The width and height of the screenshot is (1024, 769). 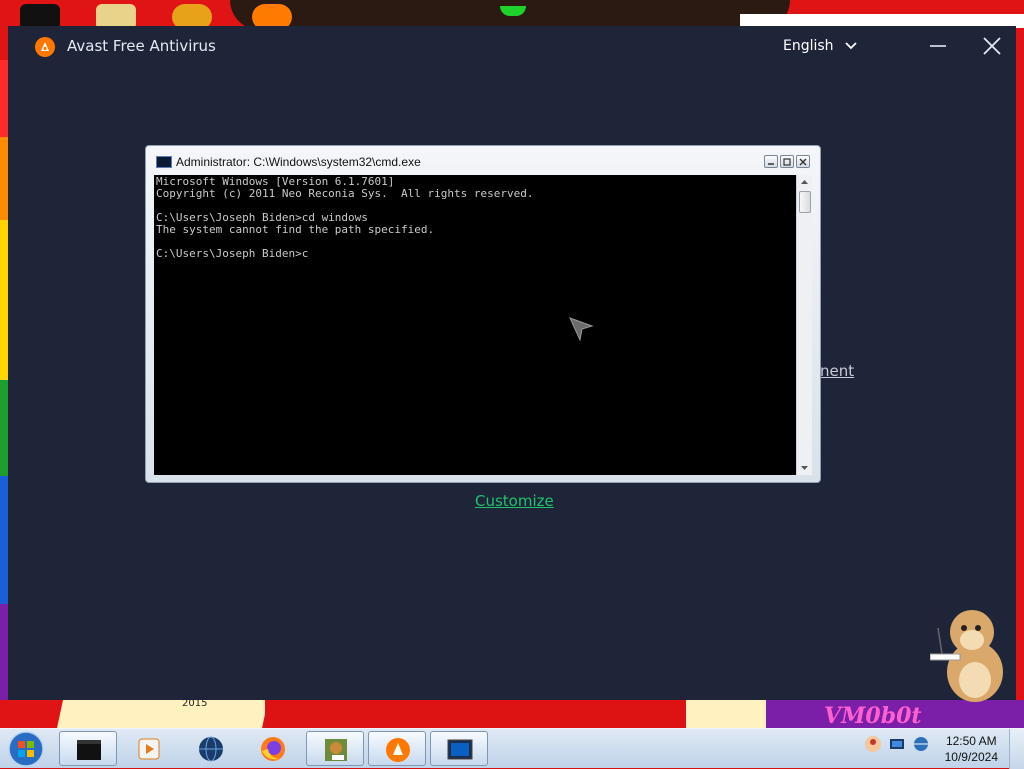 I want to click on partial-link: nent, so click(x=837, y=371).